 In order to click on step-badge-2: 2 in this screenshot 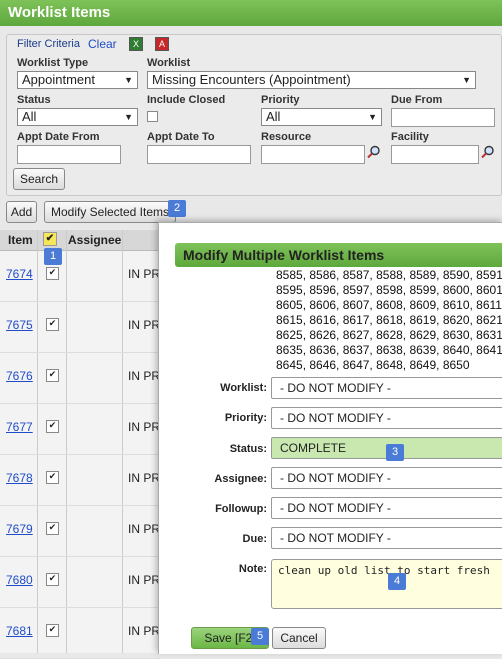, I will do `click(177, 208)`.